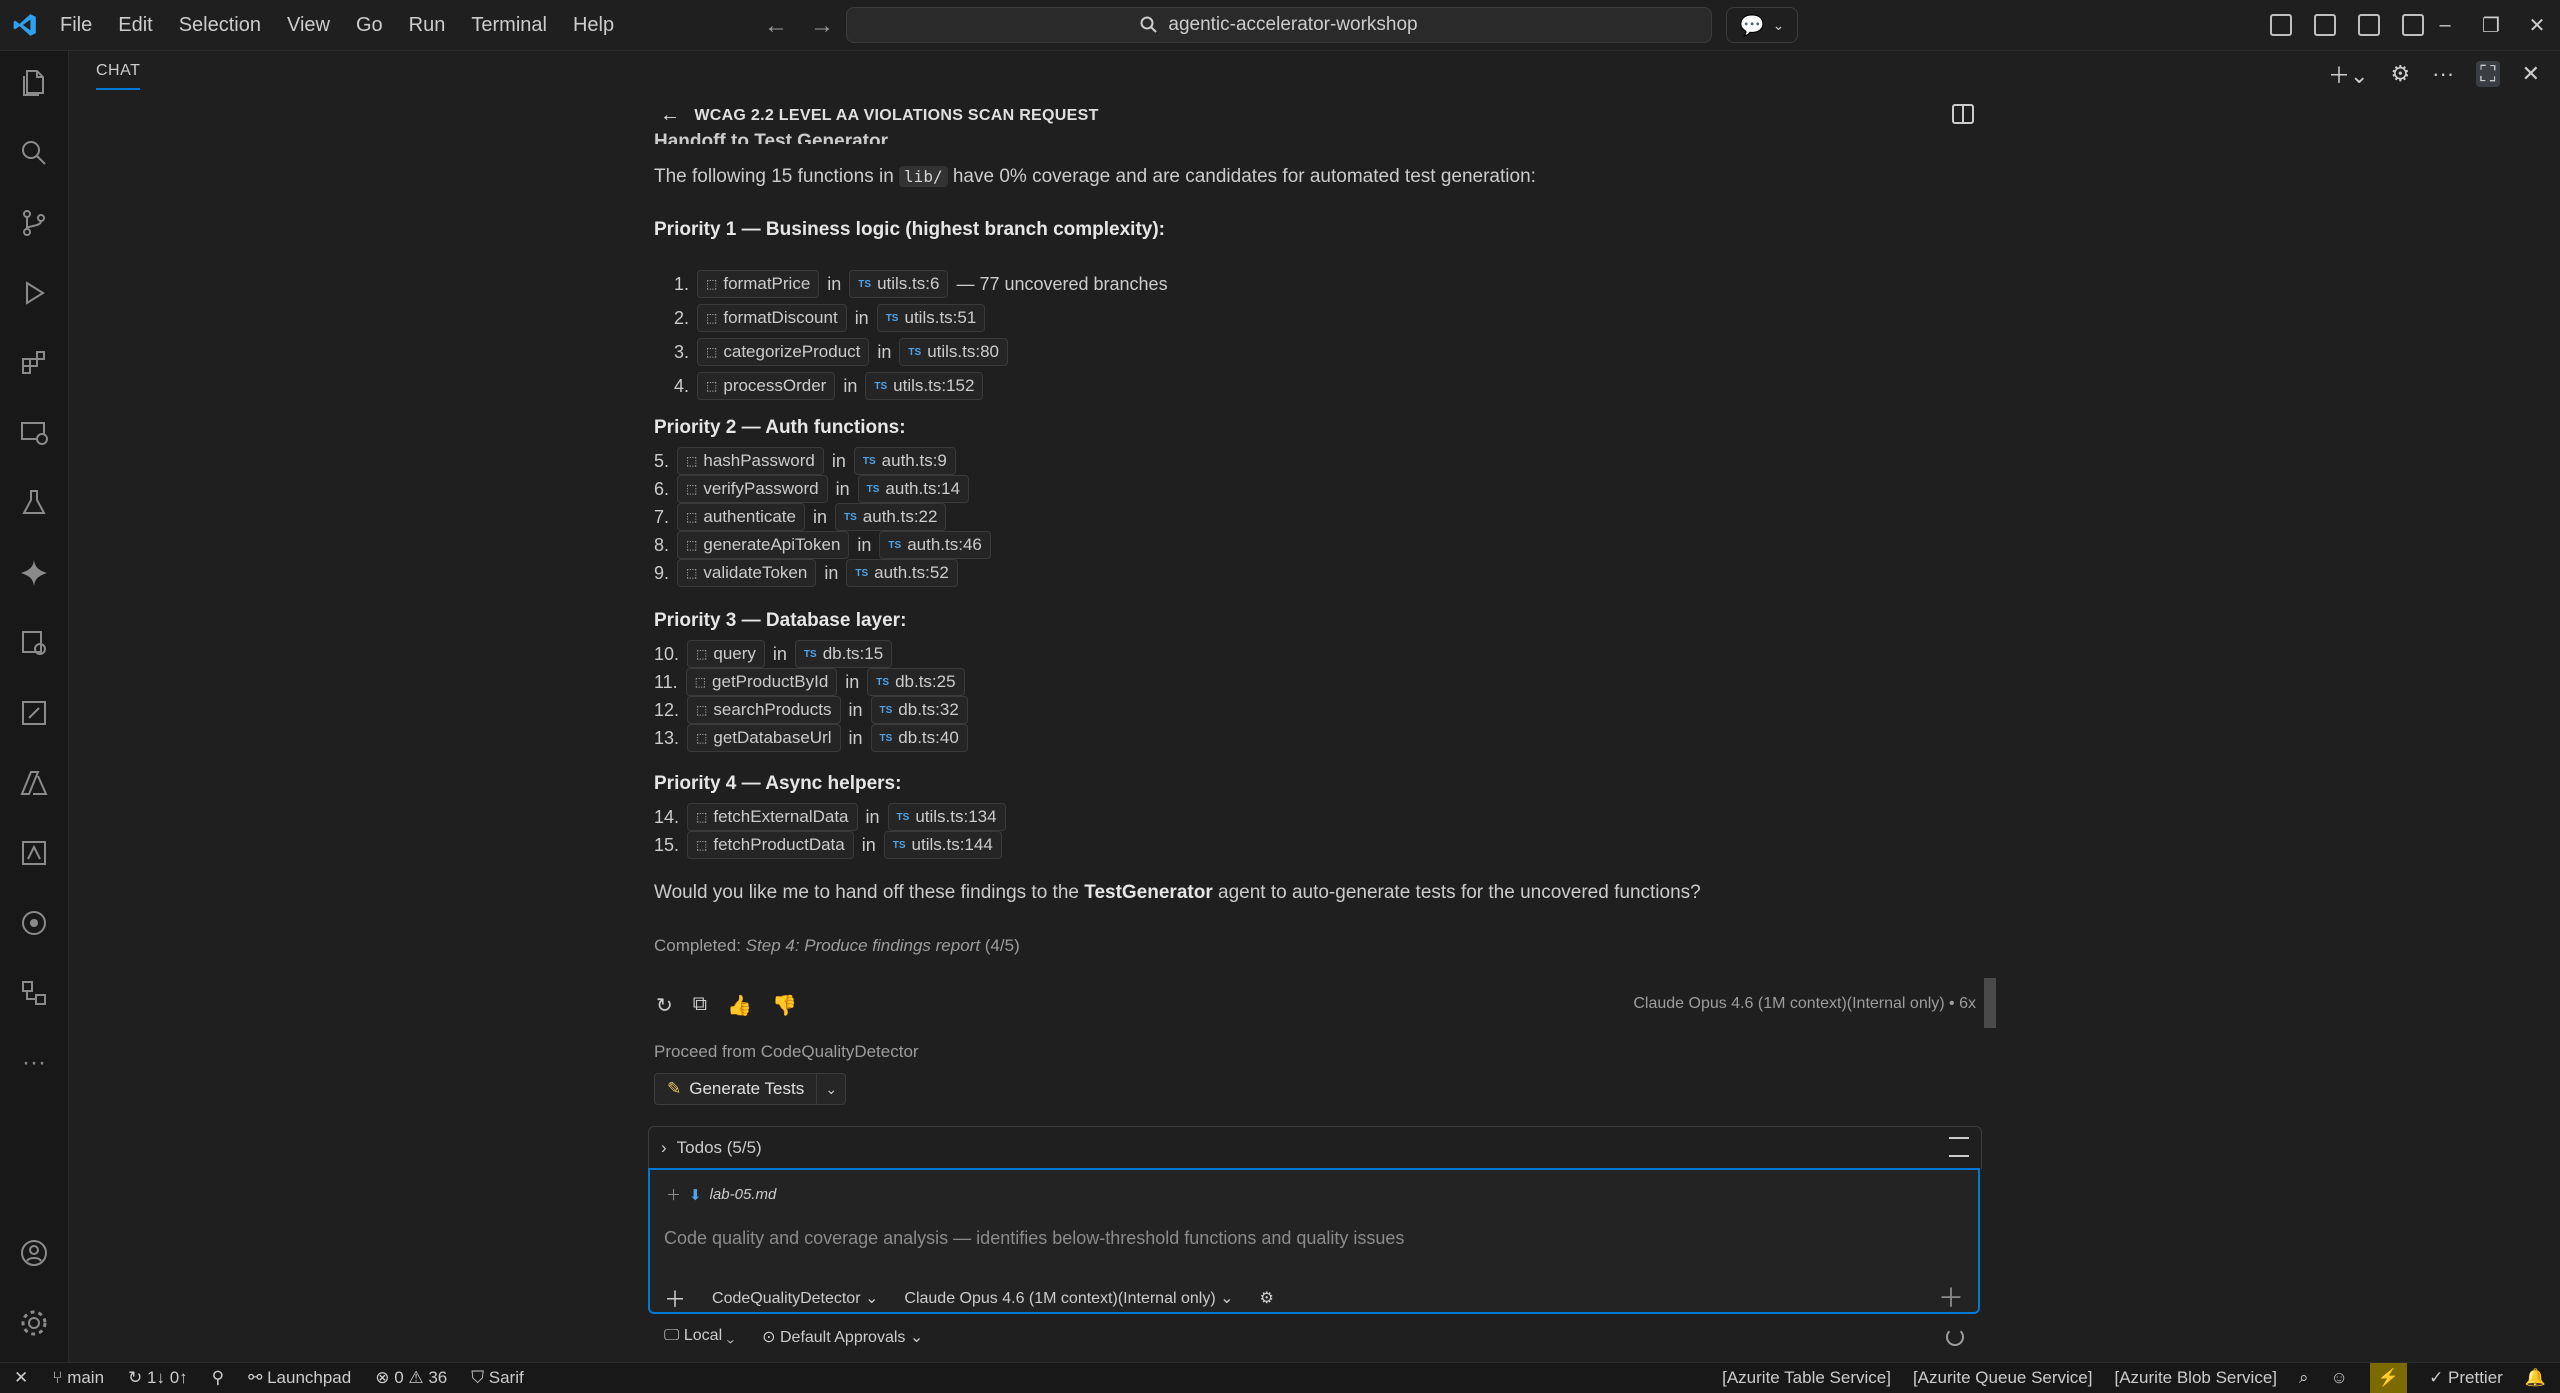 The image size is (2560, 1393). What do you see at coordinates (34, 83) in the screenshot?
I see `explorer-icon` at bounding box center [34, 83].